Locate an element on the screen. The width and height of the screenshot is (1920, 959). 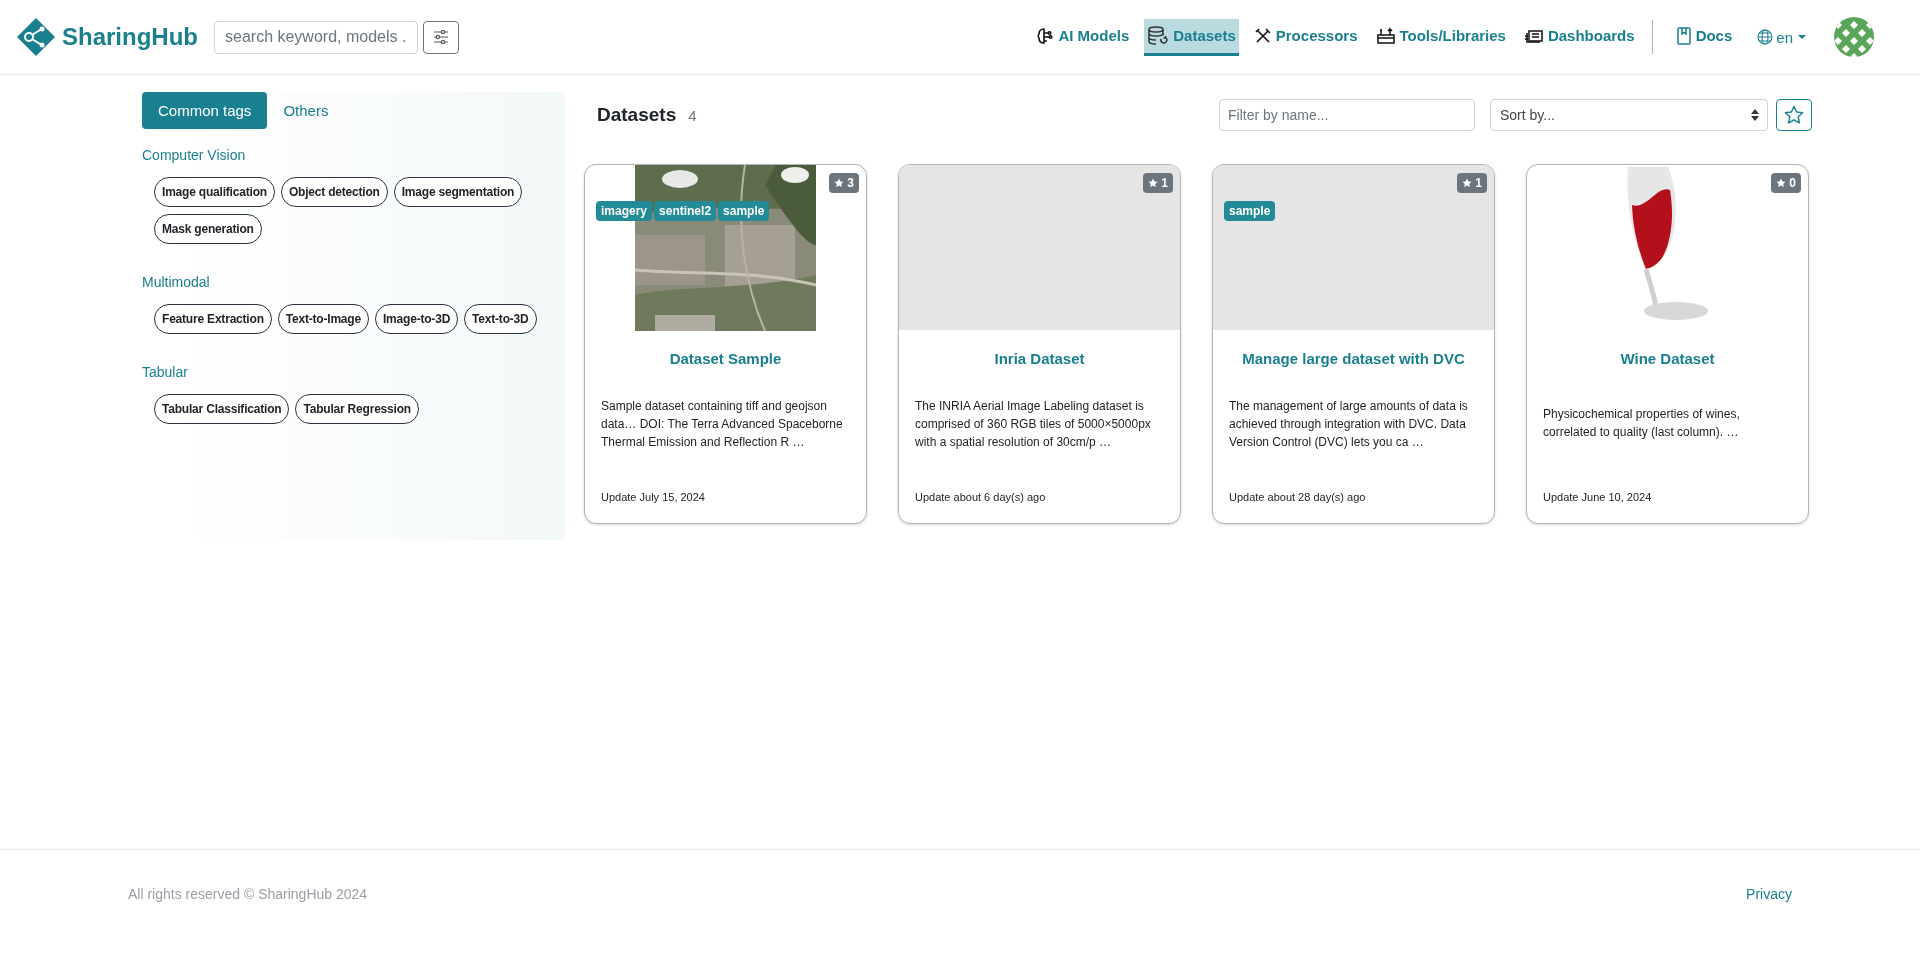
dataset-card: 1 Inria Dataset The INRIA Aerial Image Labeling dataset is comprised of 360 RGB tiles of 5000×5000px with a spatial resolution of 30cm/p … Update about 6 day(s) ago is located at coordinates (1039, 344).